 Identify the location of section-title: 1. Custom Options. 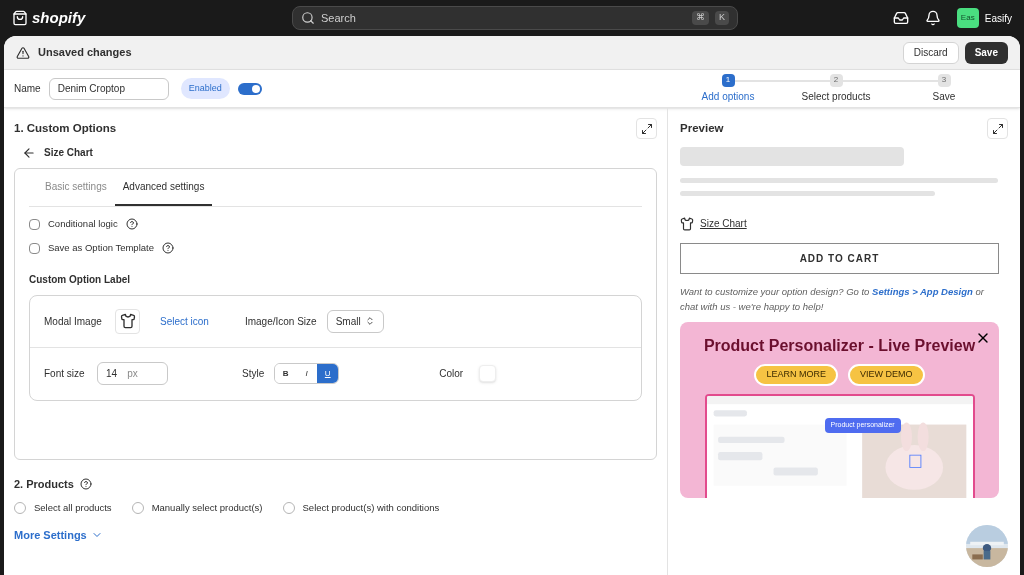
(65, 128).